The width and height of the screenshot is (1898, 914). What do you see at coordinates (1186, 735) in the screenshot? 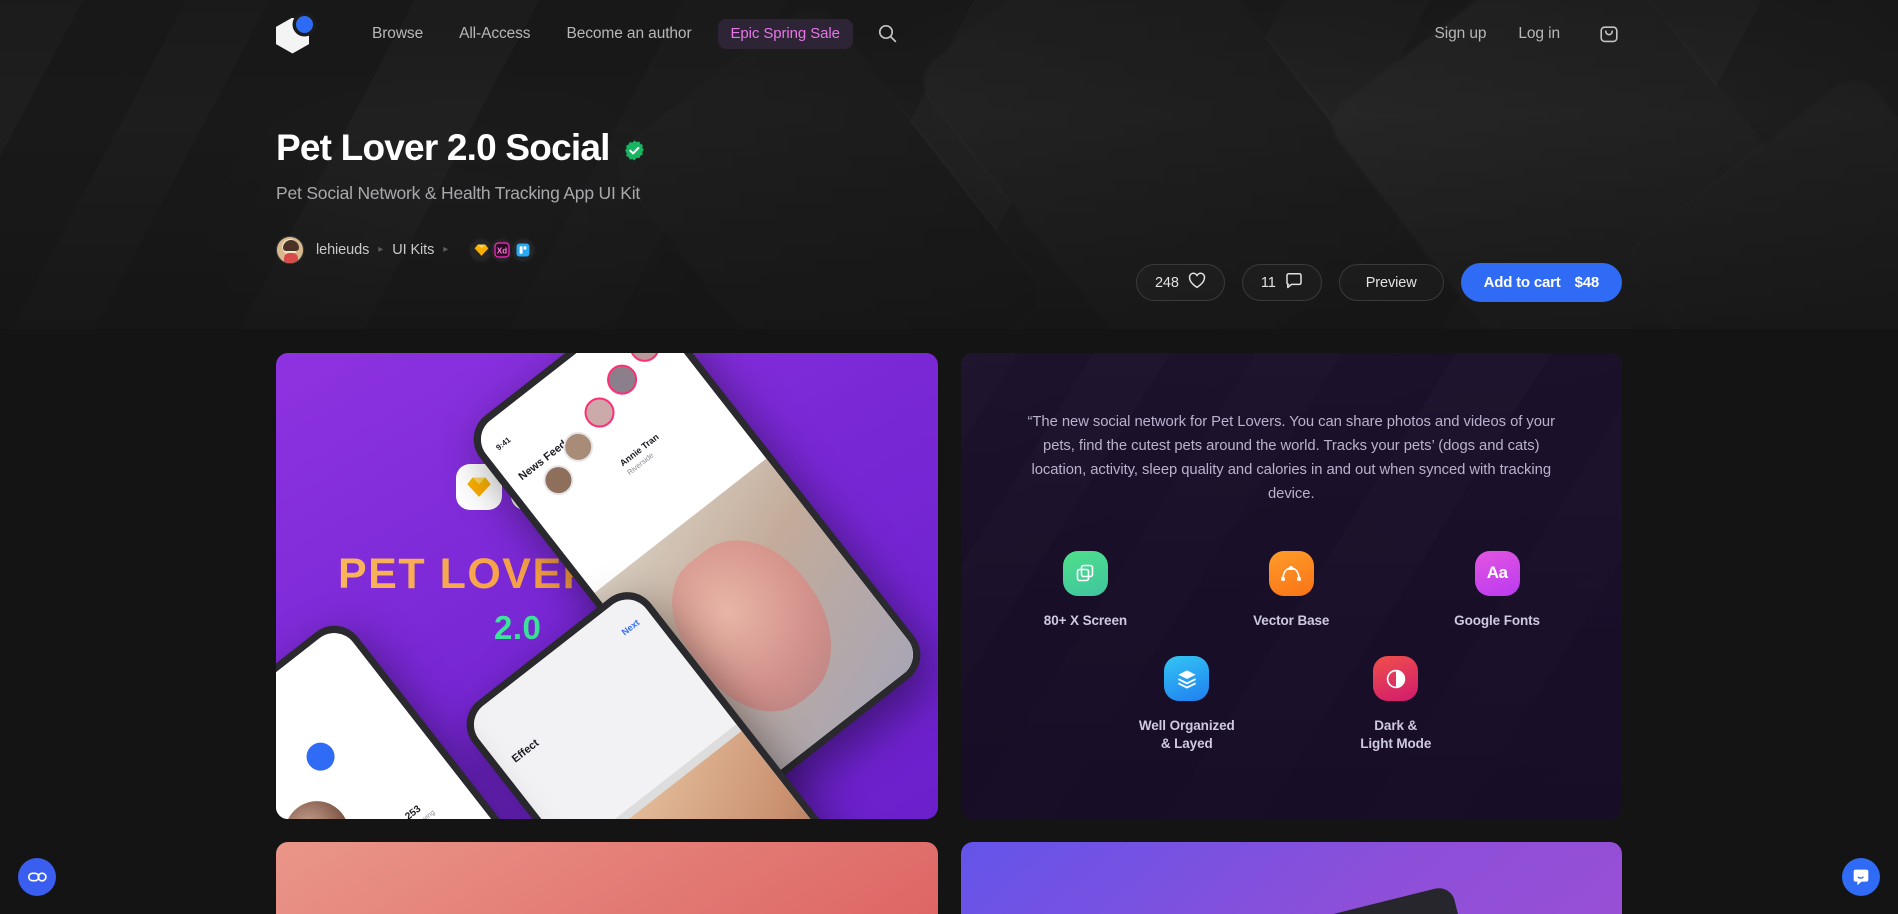
I see `feature-label: Well Organized & Layed` at bounding box center [1186, 735].